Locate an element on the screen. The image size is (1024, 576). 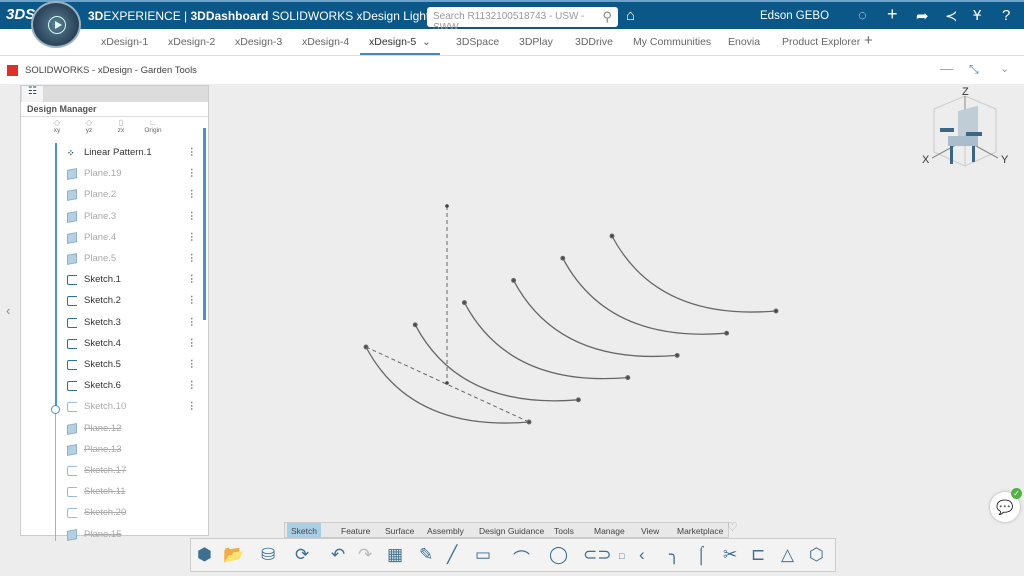
command-tab-view: View is located at coordinates (650, 531).